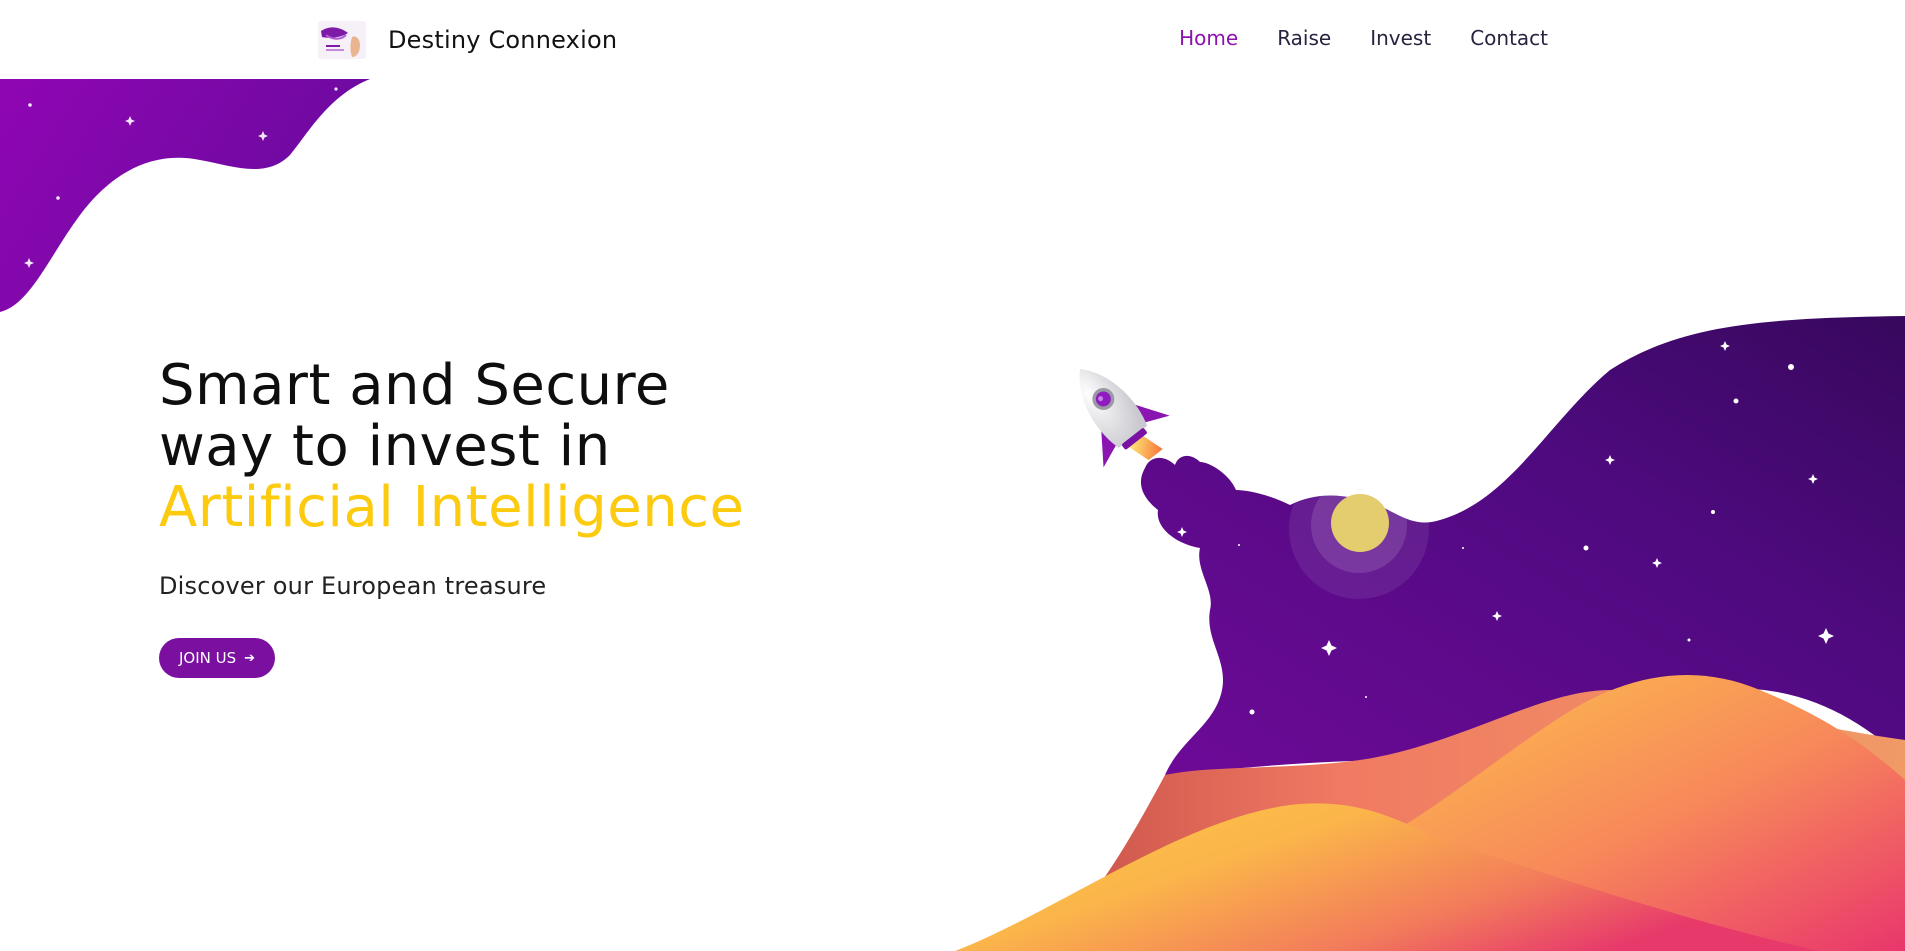 The height and width of the screenshot is (951, 1905). What do you see at coordinates (208, 658) in the screenshot?
I see `join-us-label: JOIN US` at bounding box center [208, 658].